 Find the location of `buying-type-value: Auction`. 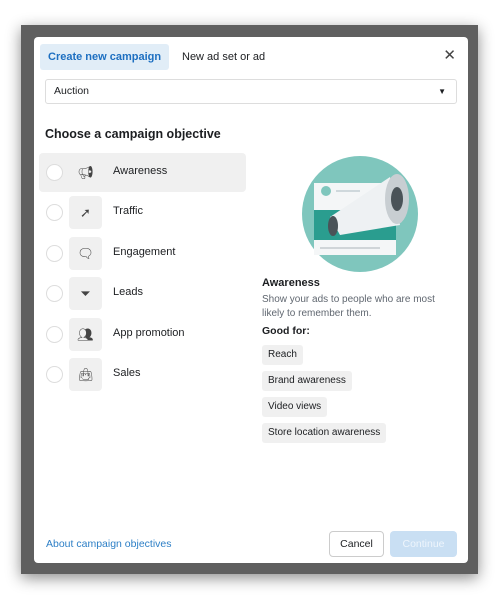

buying-type-value: Auction is located at coordinates (72, 91).